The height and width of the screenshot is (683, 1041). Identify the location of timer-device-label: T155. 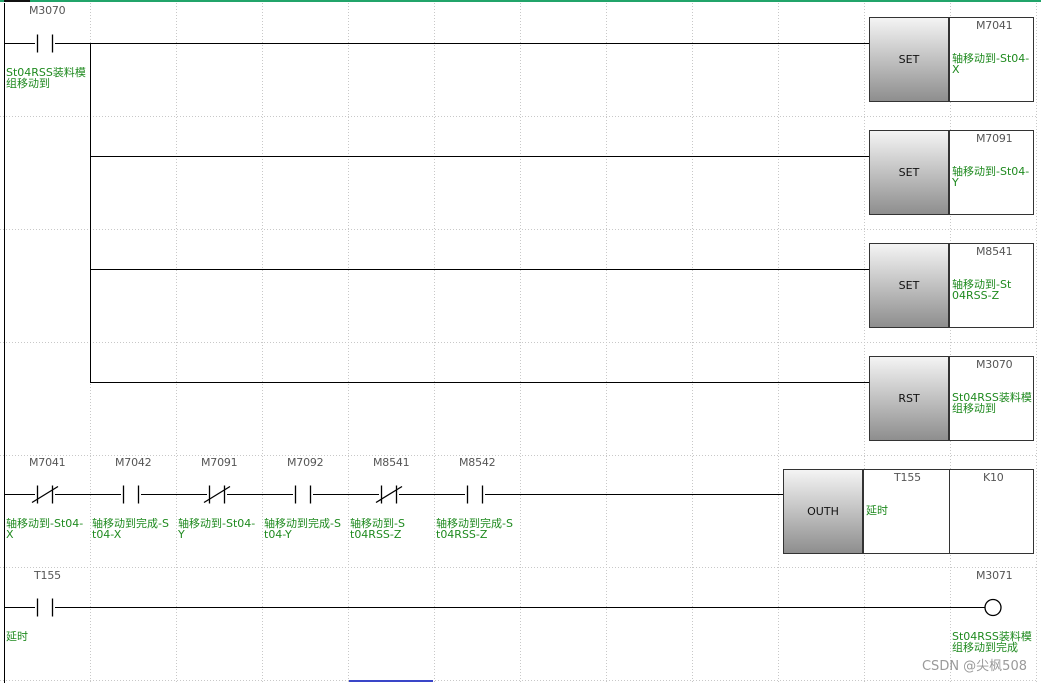
(907, 477).